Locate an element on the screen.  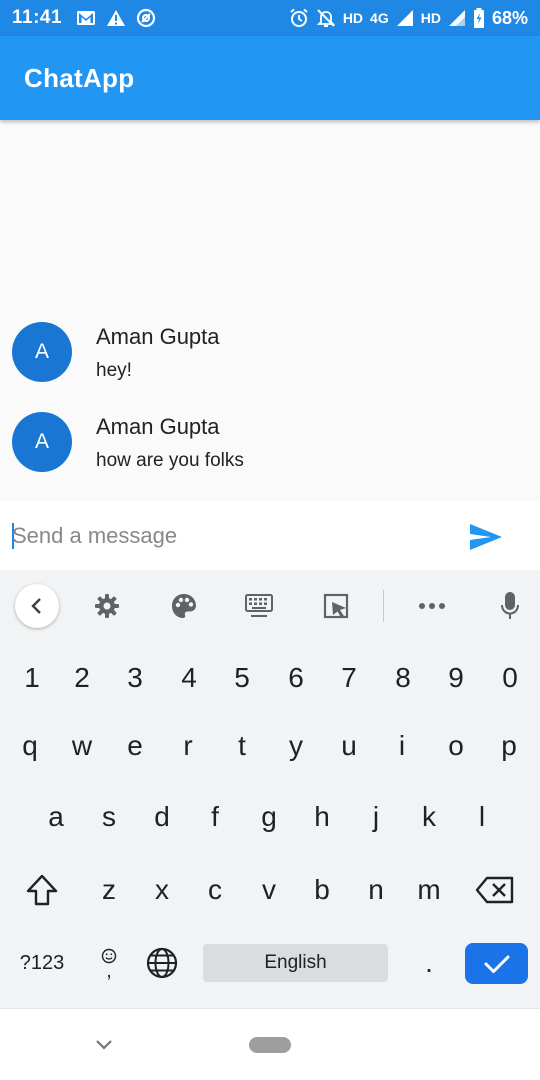
key-1: 1 is located at coordinates (32, 678).